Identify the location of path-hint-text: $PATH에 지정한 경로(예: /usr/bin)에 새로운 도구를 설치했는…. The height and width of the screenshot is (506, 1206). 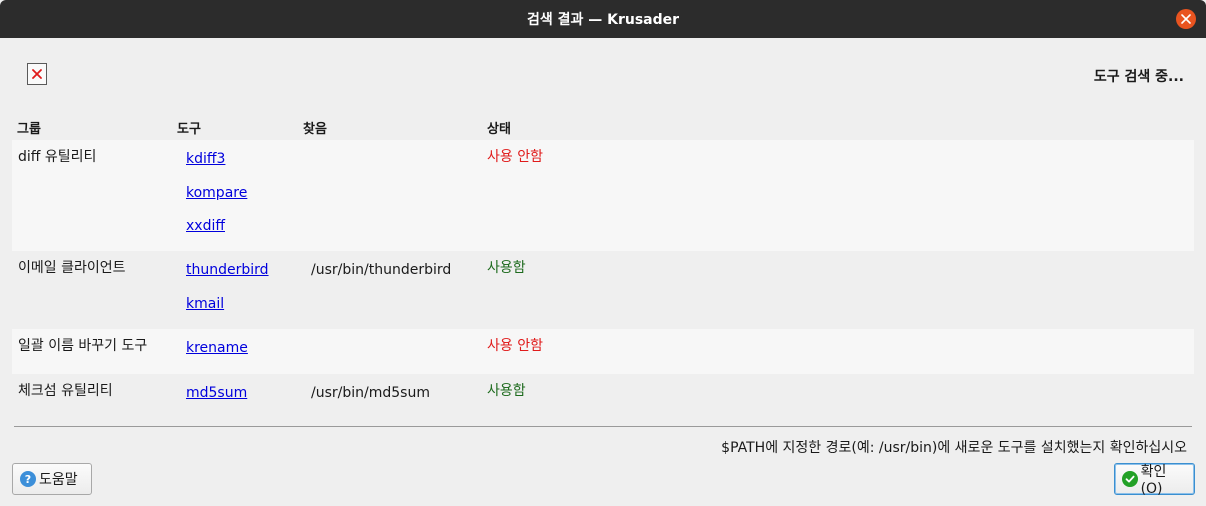
(954, 448).